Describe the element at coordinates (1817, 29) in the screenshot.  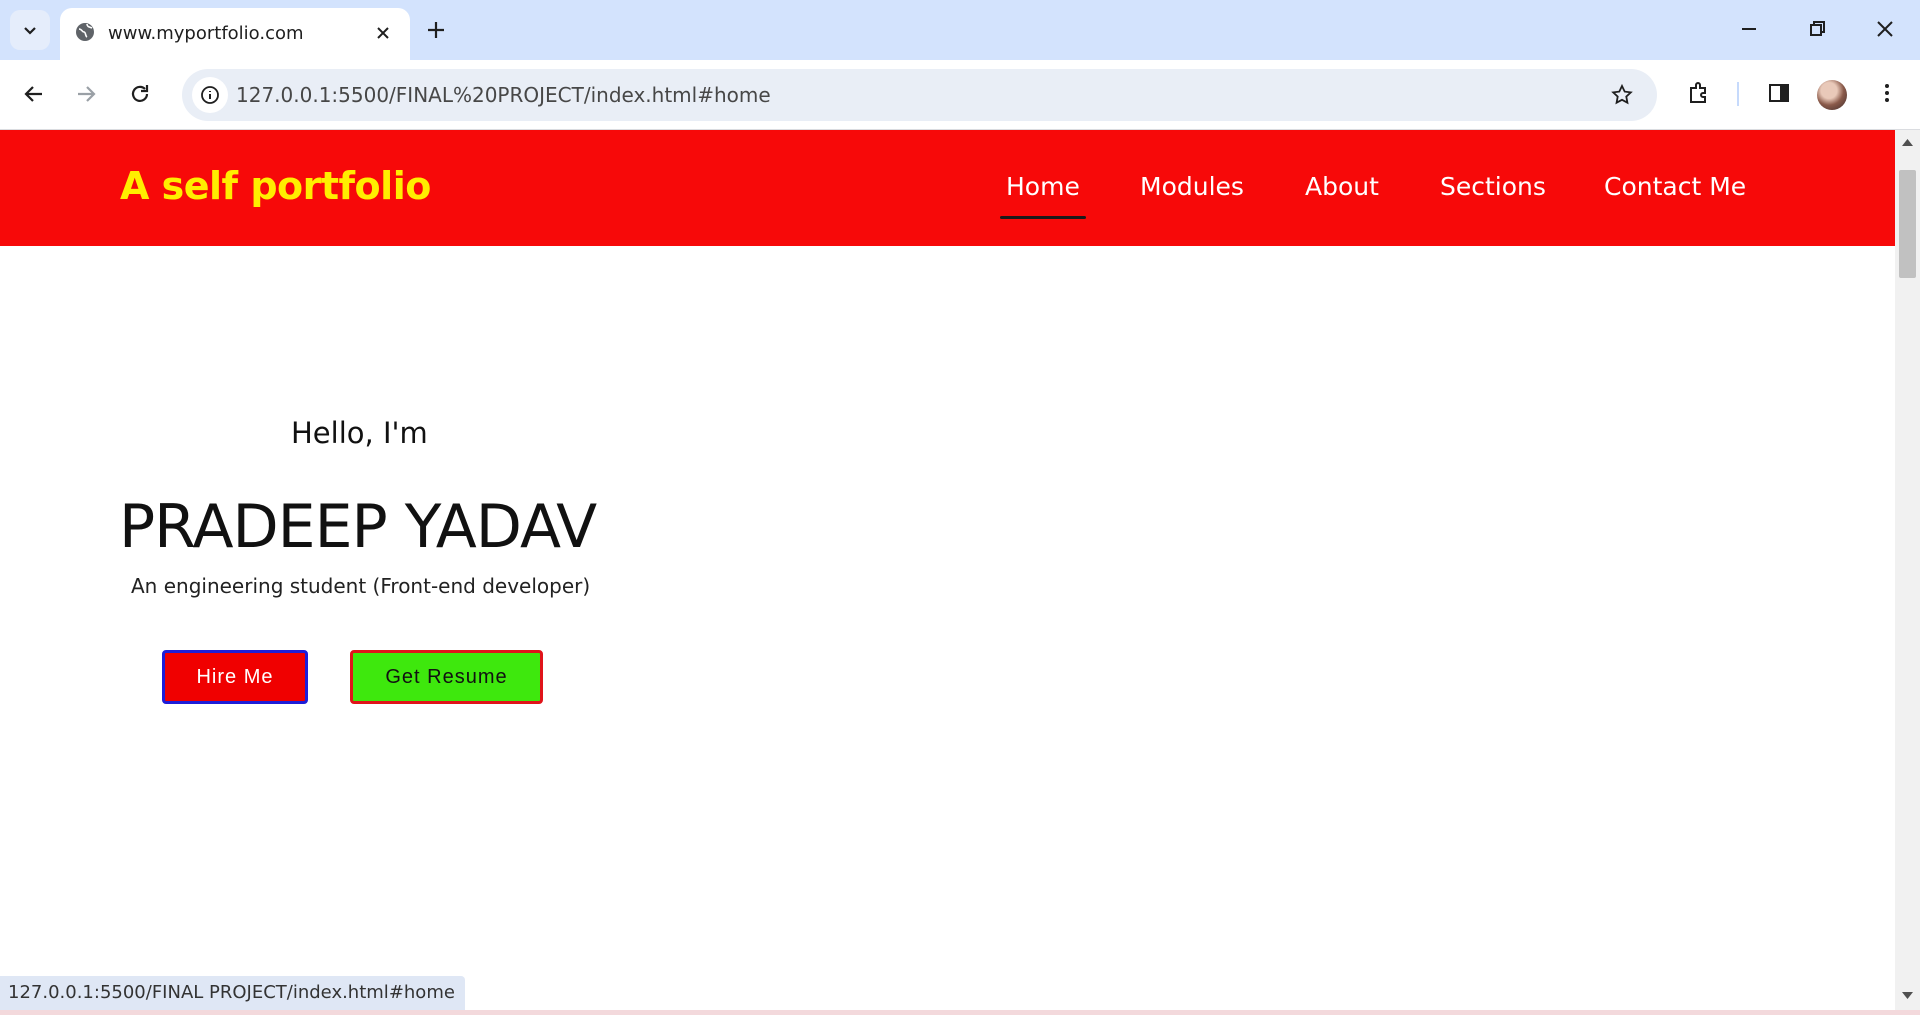
I see `restore-icon` at that location.